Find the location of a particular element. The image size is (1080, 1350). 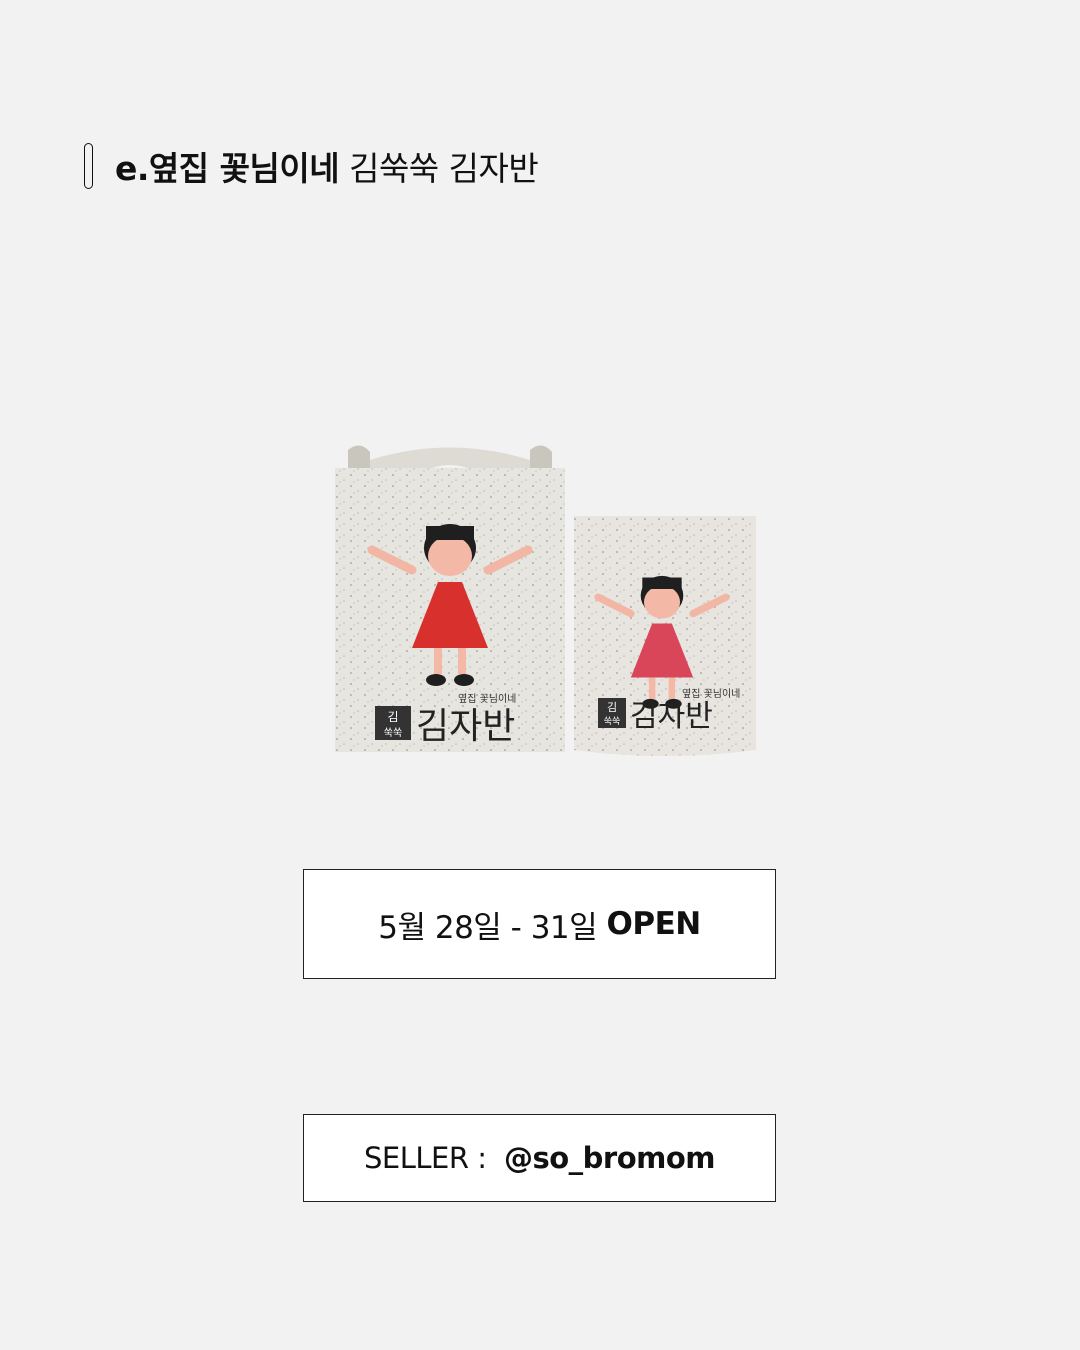

page-header: e.옆집 꽃님이네 김쑥쑥 김자반 is located at coordinates (311, 166).